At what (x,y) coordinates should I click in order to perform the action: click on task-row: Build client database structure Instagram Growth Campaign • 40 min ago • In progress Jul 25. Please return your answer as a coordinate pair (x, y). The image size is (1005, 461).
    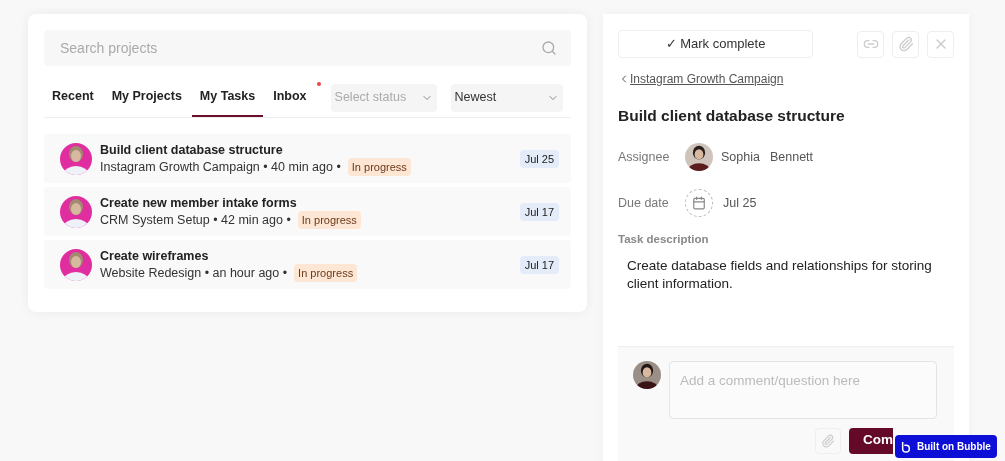
    Looking at the image, I should click on (307, 158).